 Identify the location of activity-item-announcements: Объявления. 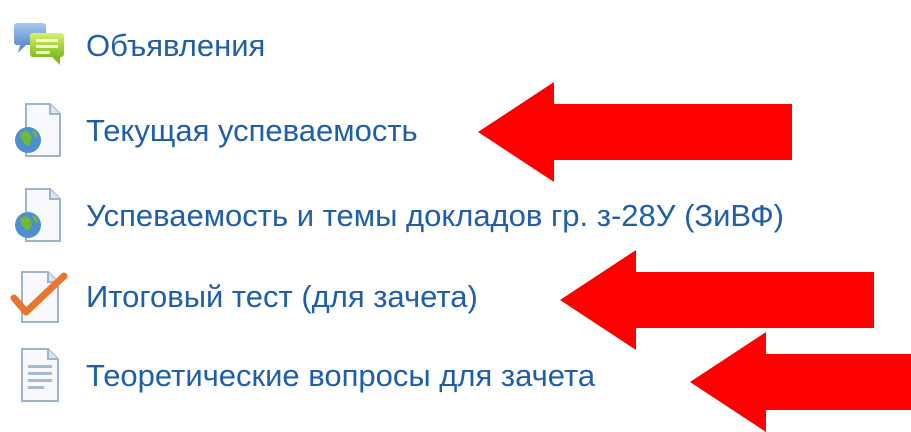
(136, 45).